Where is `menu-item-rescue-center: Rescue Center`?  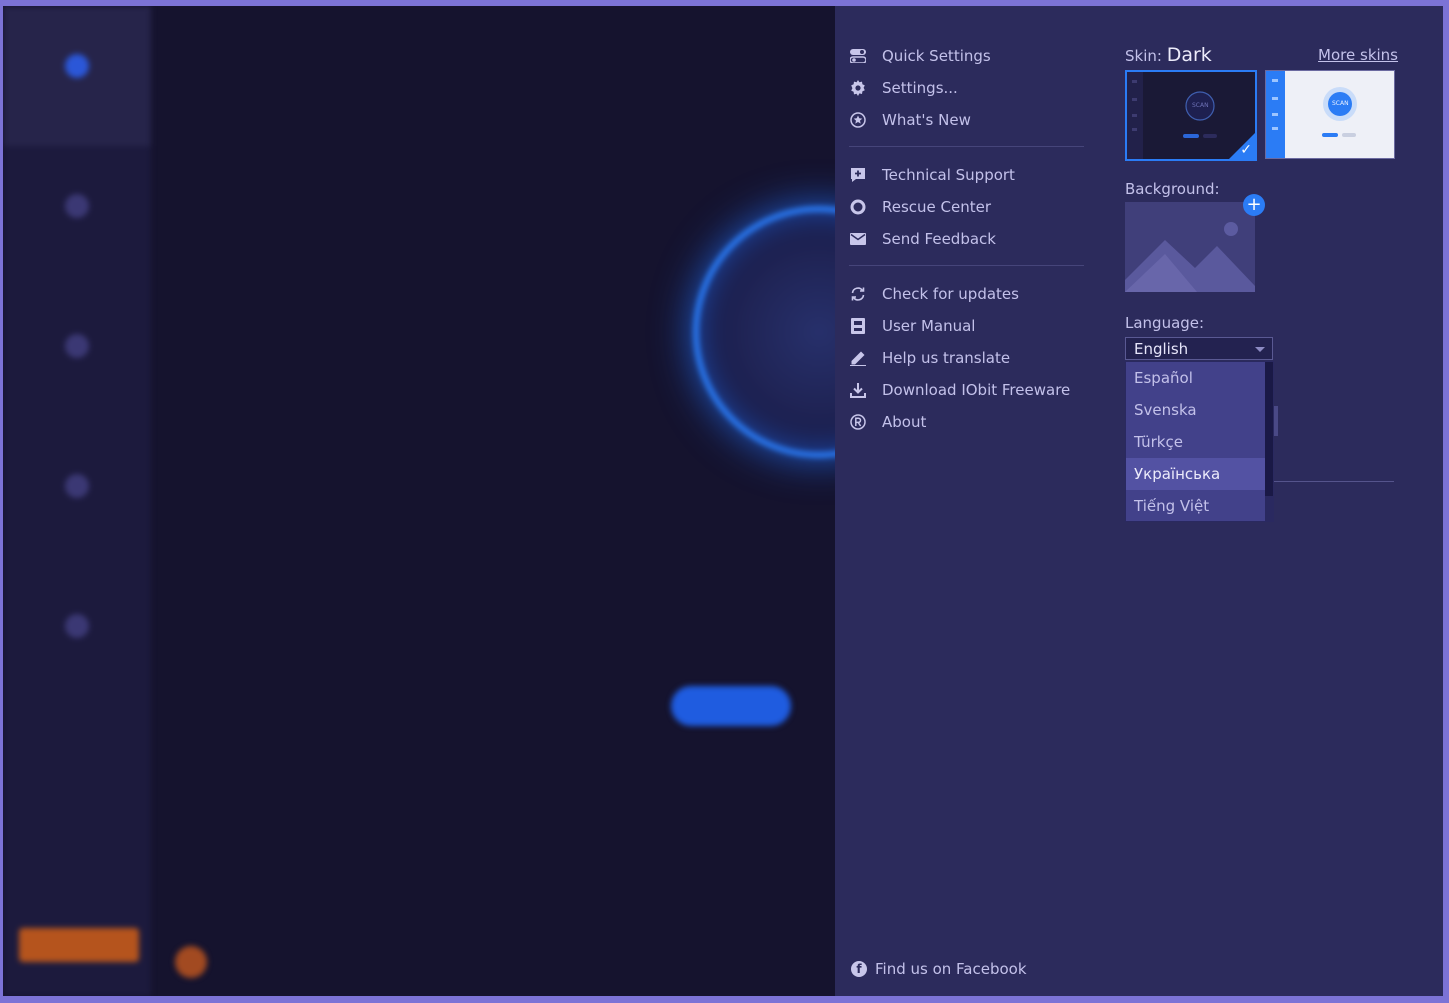 menu-item-rescue-center: Rescue Center is located at coordinates (920, 207).